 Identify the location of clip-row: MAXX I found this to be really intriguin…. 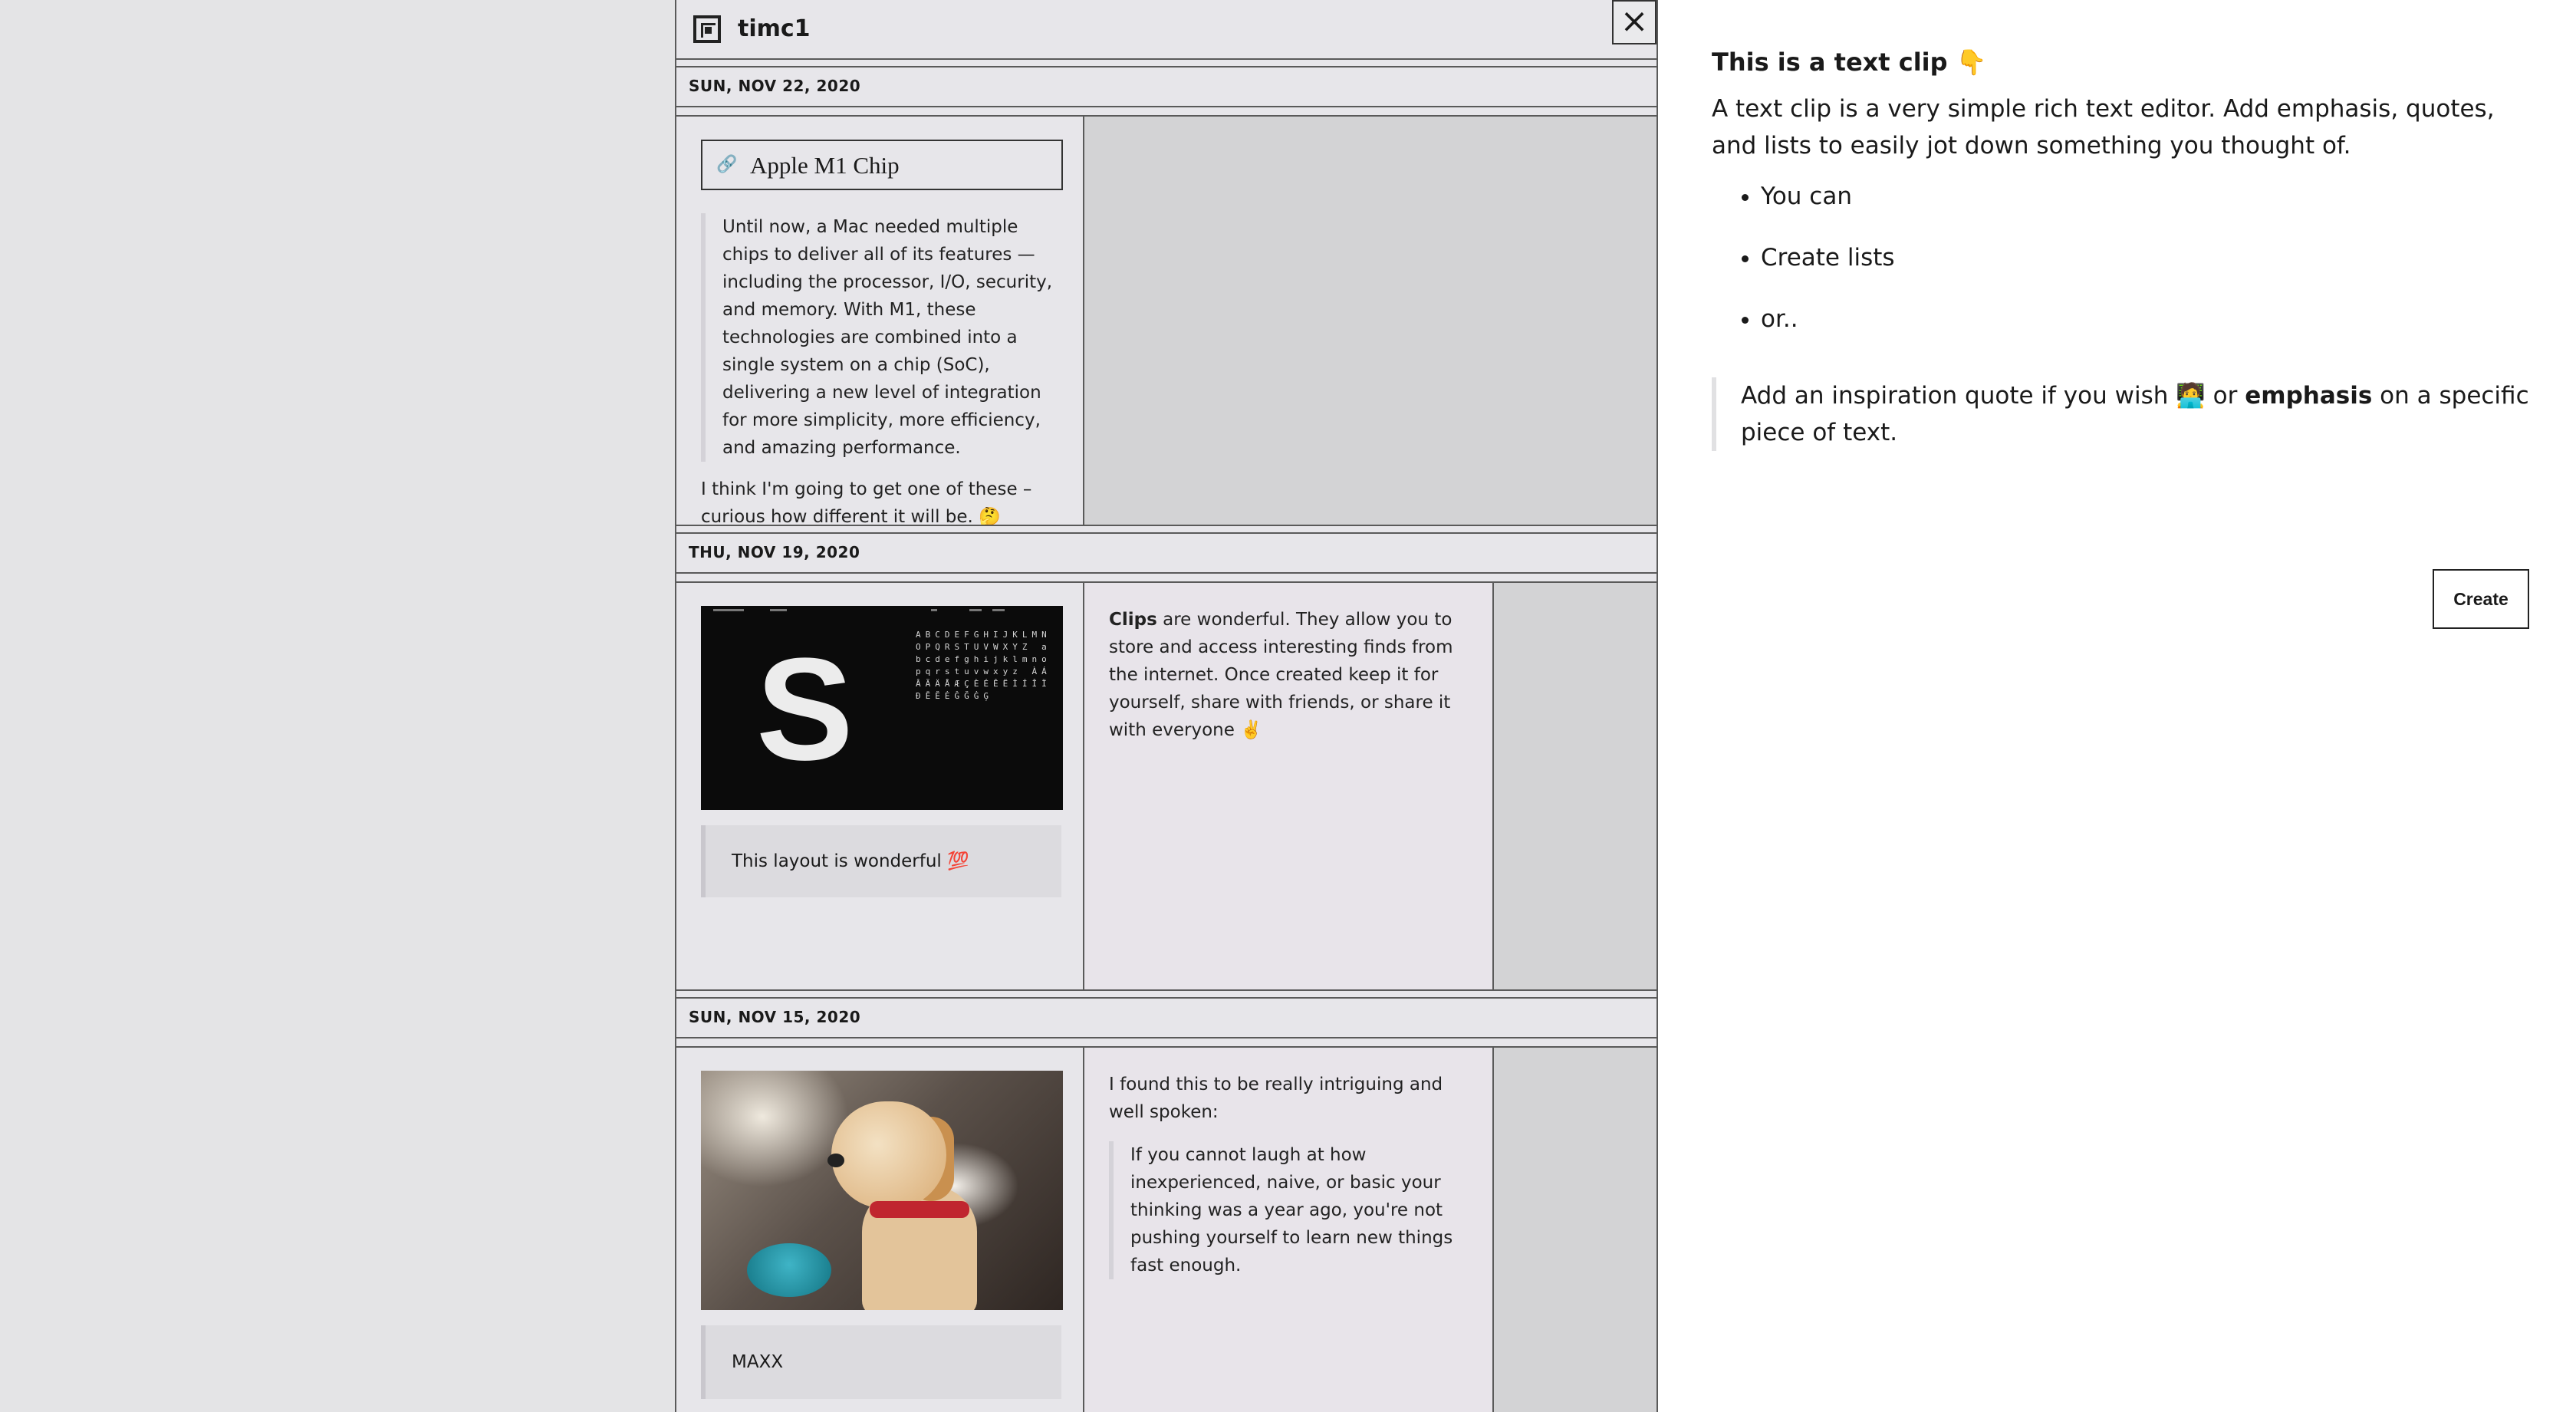
(1166, 1229).